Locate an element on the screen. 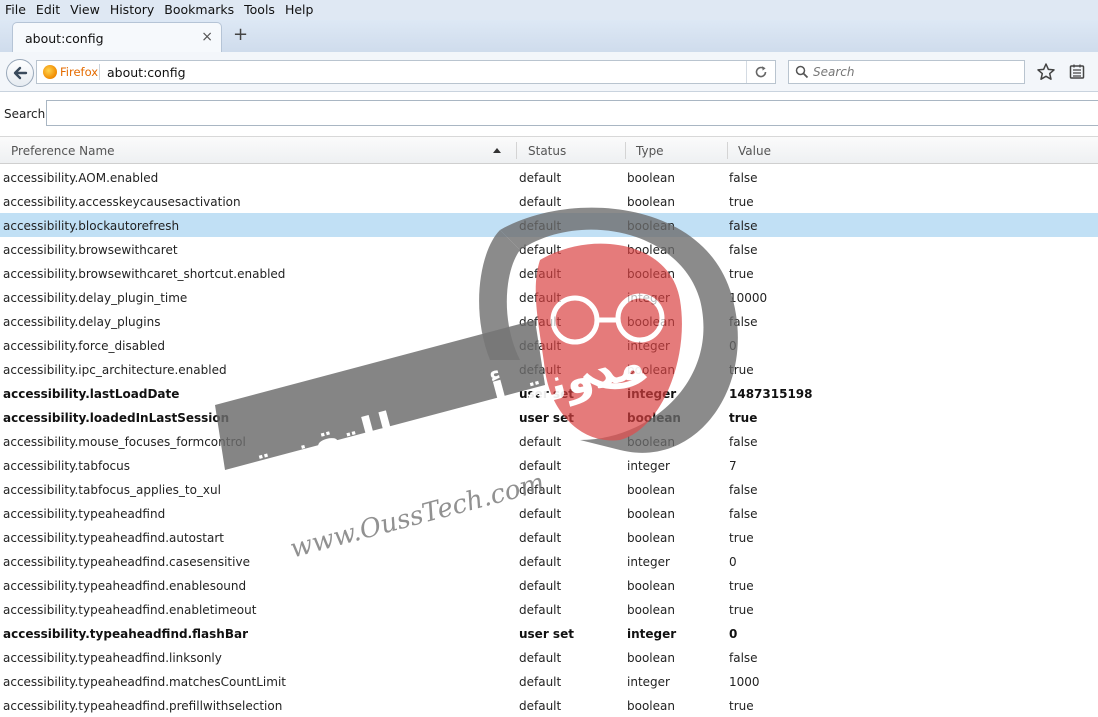  column-header-status: Status is located at coordinates (547, 151).